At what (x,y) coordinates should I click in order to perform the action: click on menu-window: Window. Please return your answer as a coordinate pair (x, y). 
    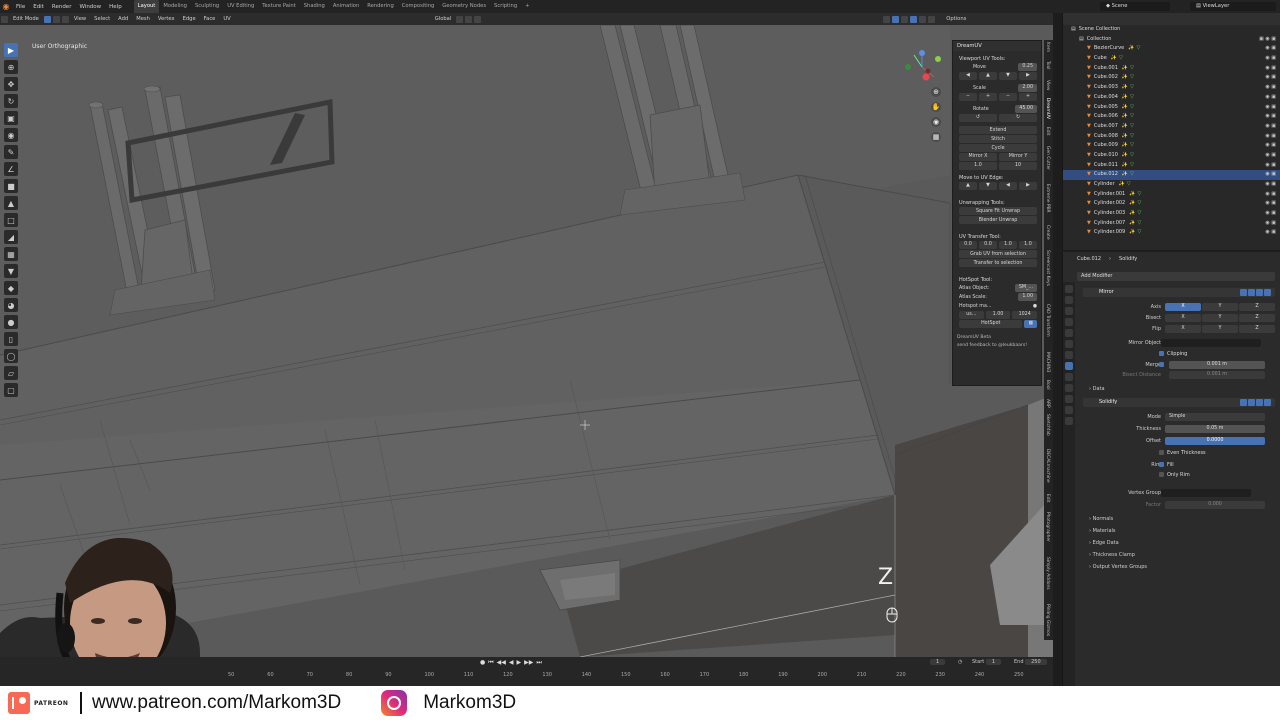
    Looking at the image, I should click on (90, 7).